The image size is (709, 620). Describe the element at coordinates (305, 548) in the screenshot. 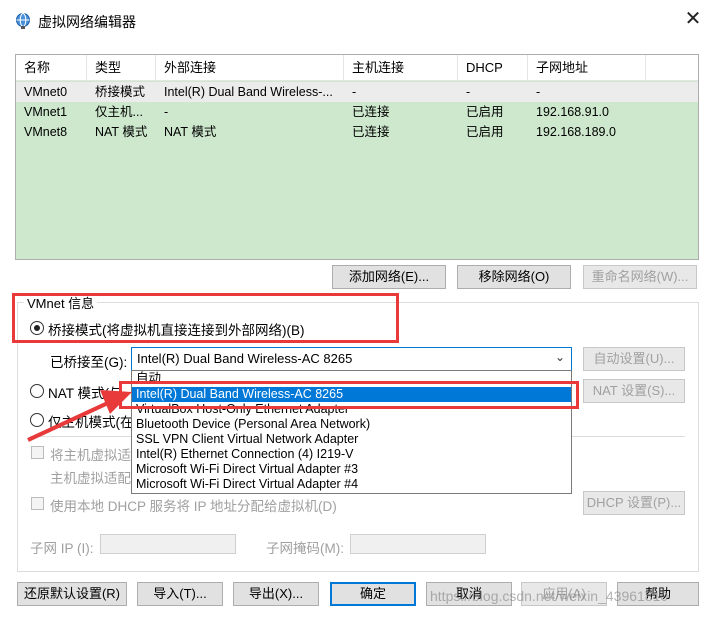

I see `subnet-mask-label: 子网掩码(M):` at that location.